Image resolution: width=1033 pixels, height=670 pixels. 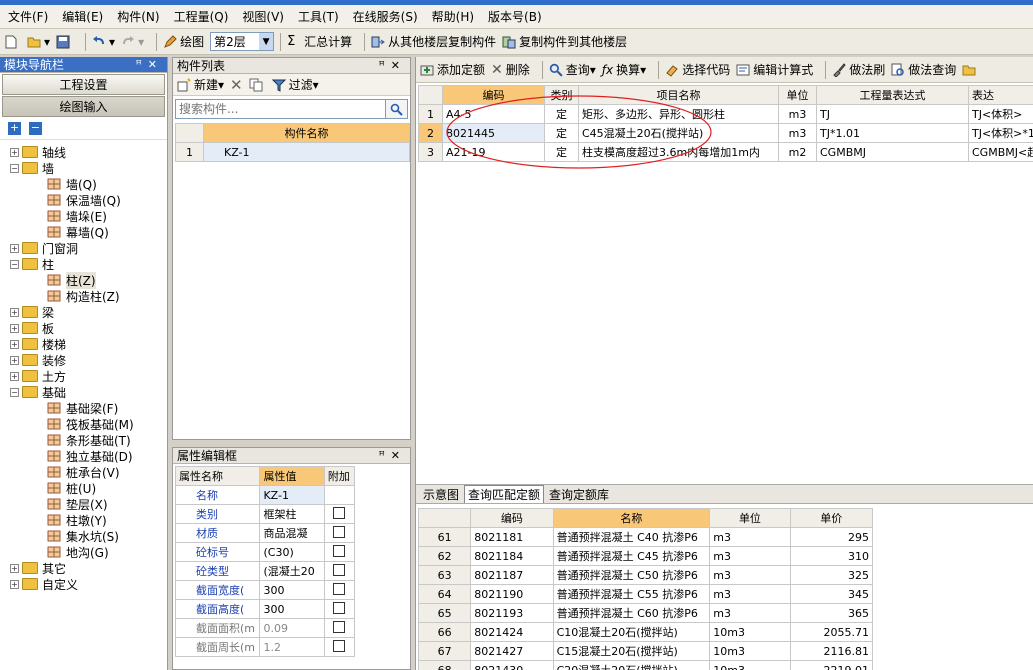 What do you see at coordinates (510, 69) in the screenshot?
I see `delete-button: ✕ 删除` at bounding box center [510, 69].